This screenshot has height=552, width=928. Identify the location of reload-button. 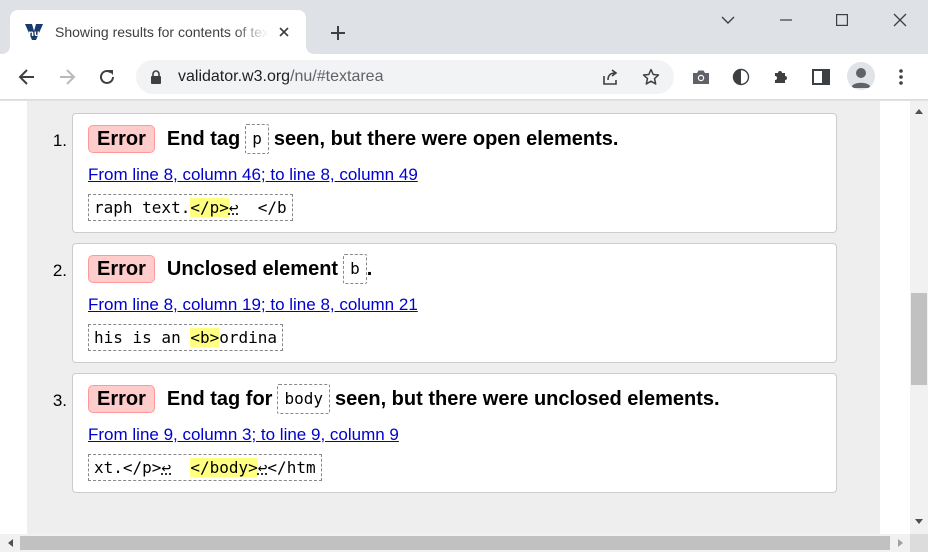
(107, 77).